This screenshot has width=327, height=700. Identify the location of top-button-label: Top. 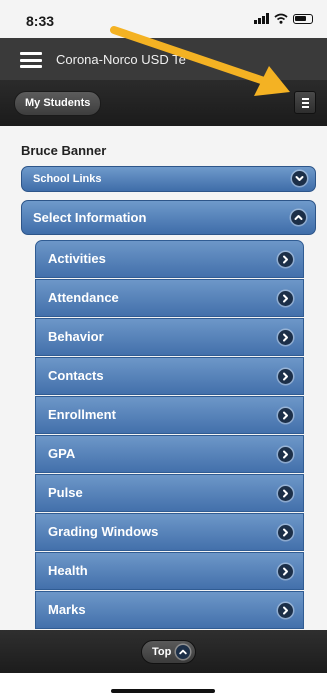
(162, 652).